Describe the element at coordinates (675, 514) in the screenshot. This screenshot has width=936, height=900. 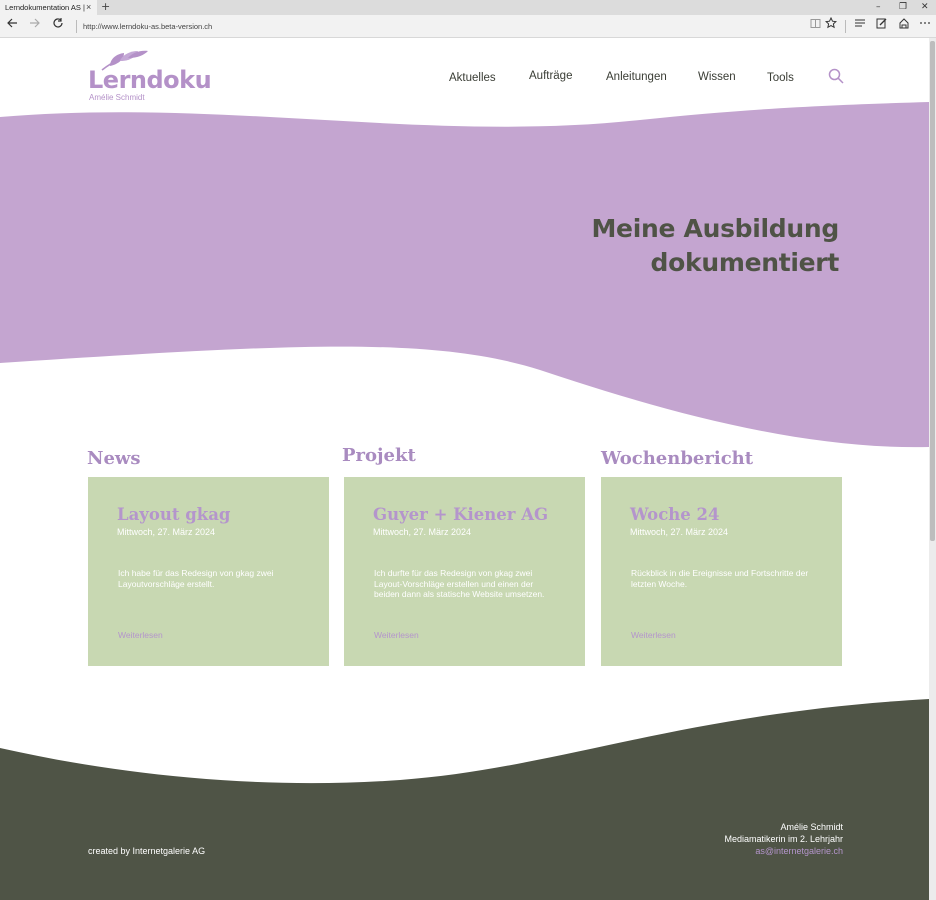
I see `card-title: Woche 24` at that location.